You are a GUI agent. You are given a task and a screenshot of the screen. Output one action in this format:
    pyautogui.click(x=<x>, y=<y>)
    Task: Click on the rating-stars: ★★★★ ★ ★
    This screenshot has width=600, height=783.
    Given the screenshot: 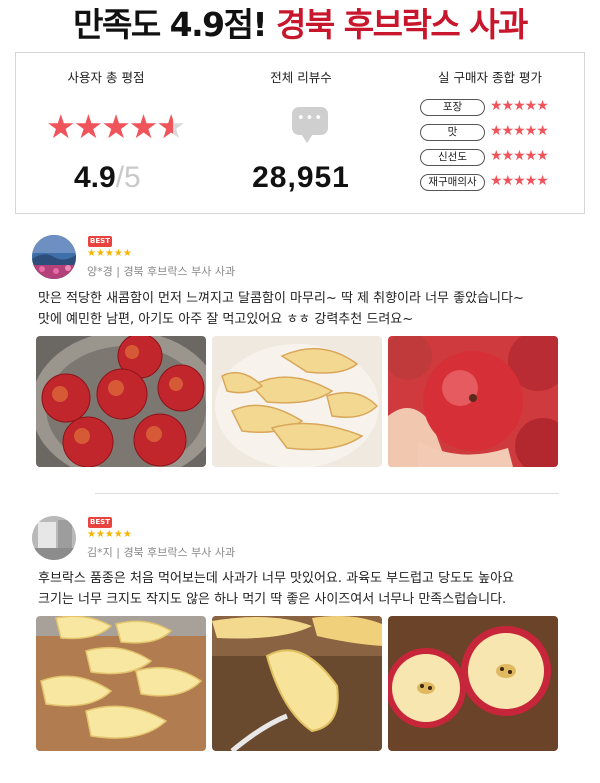 What is the action you would take?
    pyautogui.click(x=116, y=127)
    